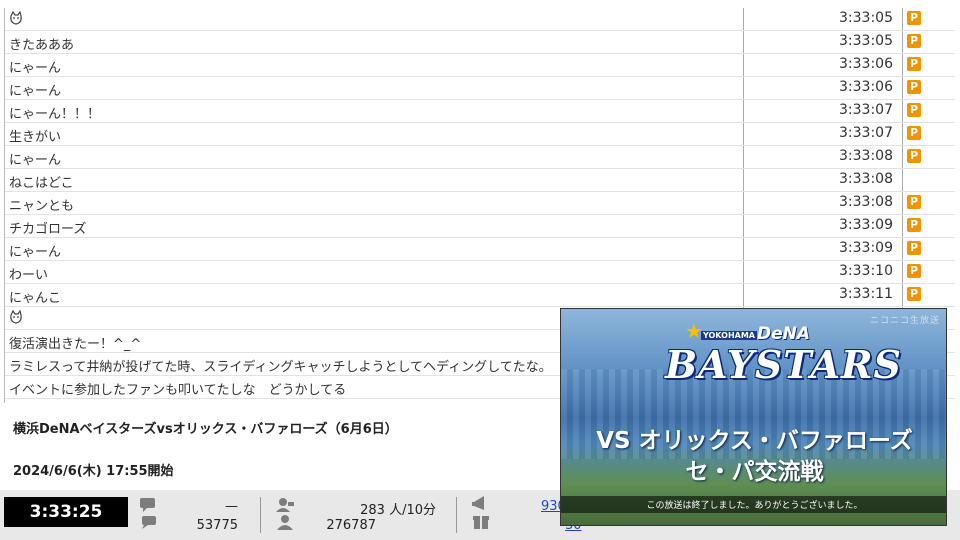 Image resolution: width=960 pixels, height=540 pixels. I want to click on comment-text: にゃーん！！！, so click(374, 112).